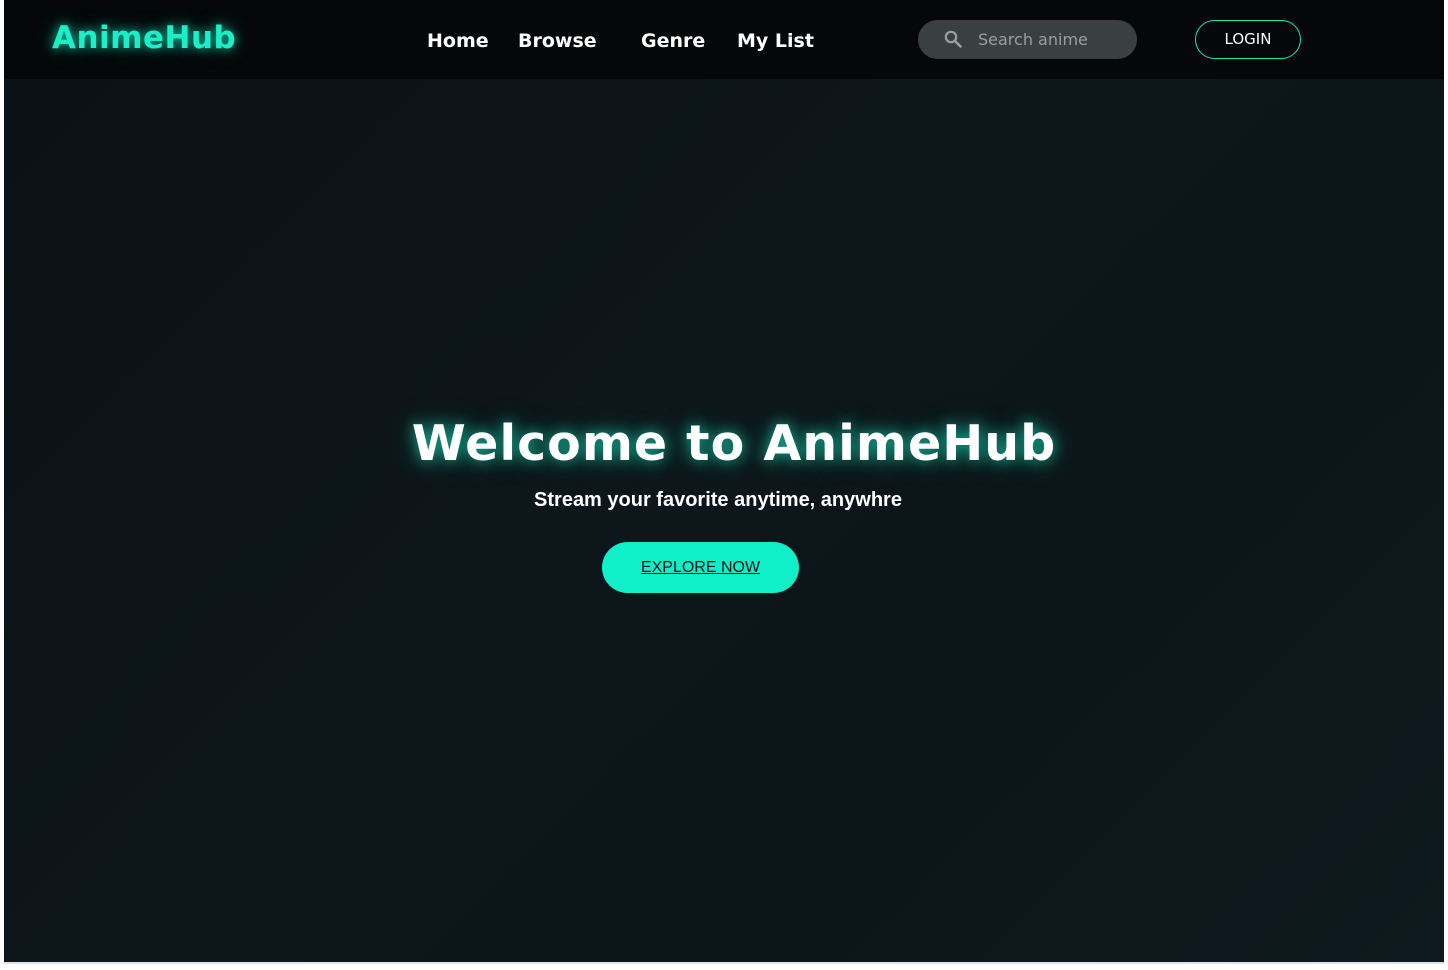  What do you see at coordinates (724, 963) in the screenshot?
I see `window-bottom-edge` at bounding box center [724, 963].